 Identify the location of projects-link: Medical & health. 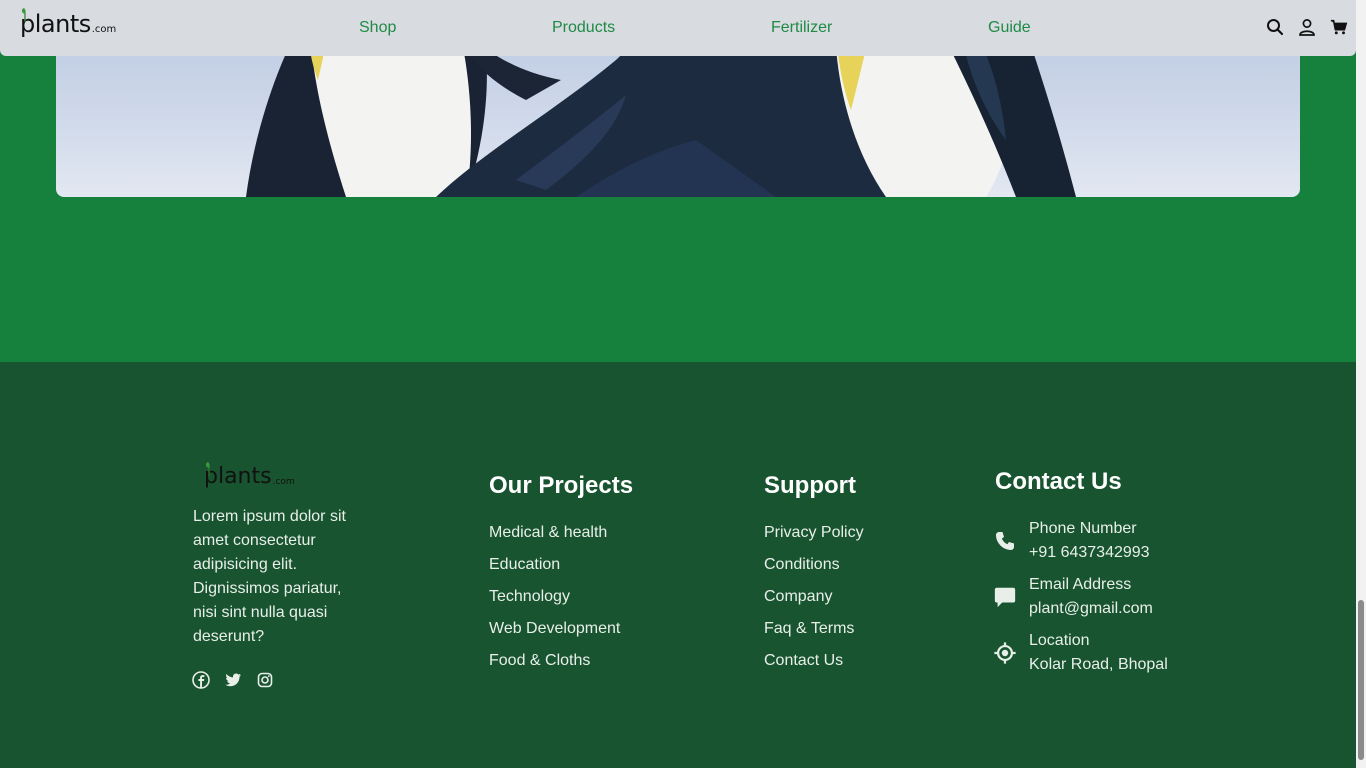
(554, 533).